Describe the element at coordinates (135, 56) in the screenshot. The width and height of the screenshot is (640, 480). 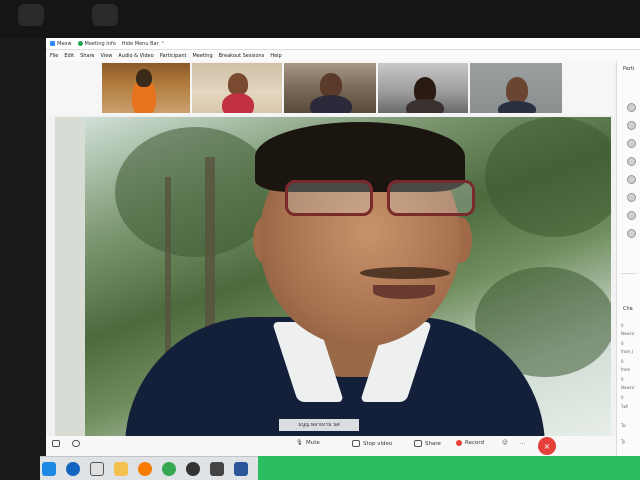
I see `menu-audio-video: Audio & Video` at that location.